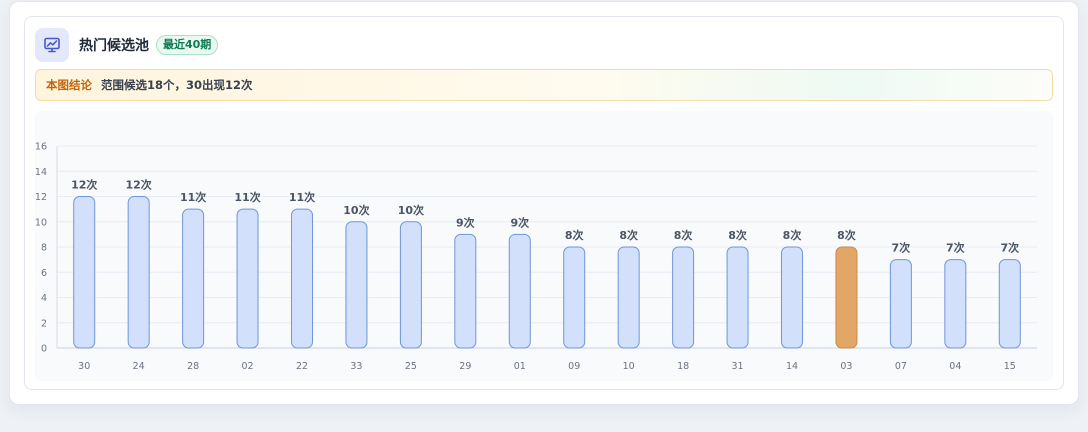 Image resolution: width=1088 pixels, height=432 pixels. I want to click on period-badge: 最近40期, so click(187, 45).